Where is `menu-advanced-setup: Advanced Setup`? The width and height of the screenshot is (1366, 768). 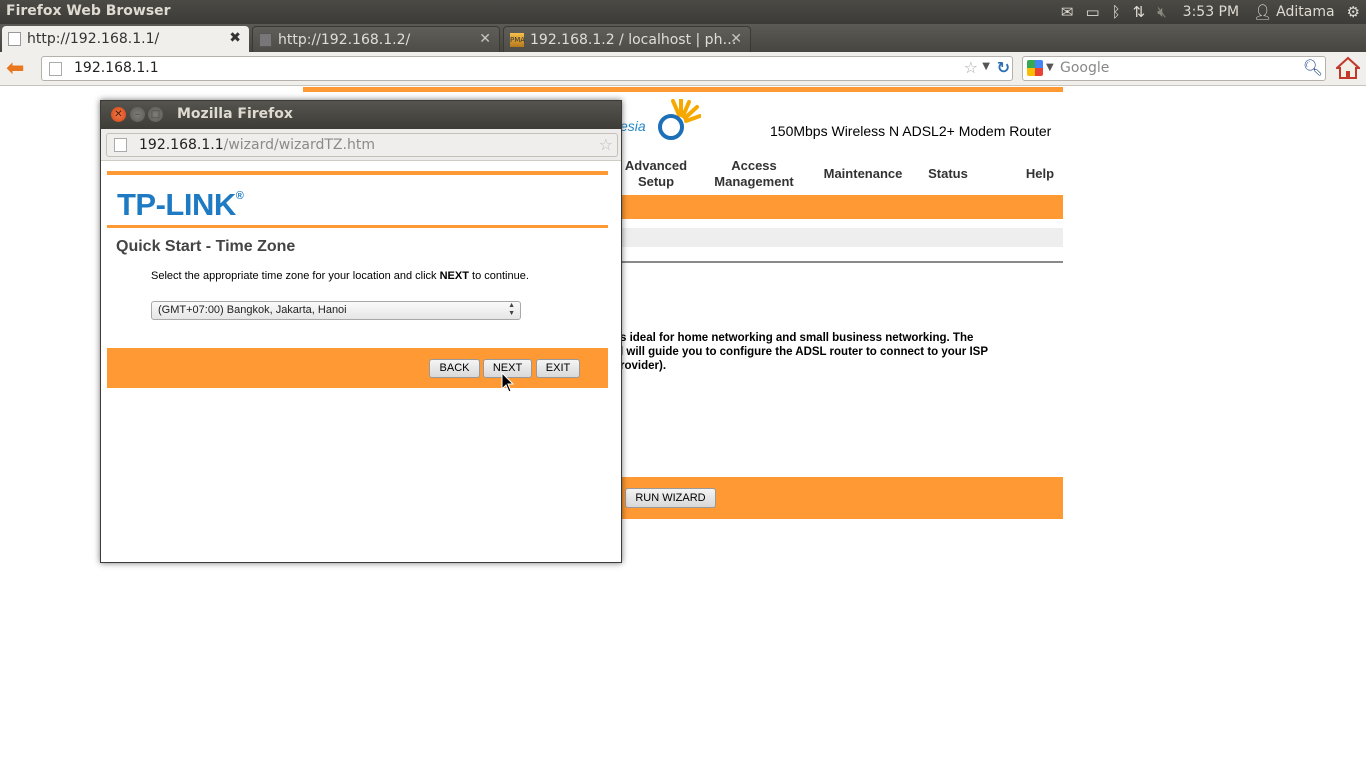 menu-advanced-setup: Advanced Setup is located at coordinates (656, 174).